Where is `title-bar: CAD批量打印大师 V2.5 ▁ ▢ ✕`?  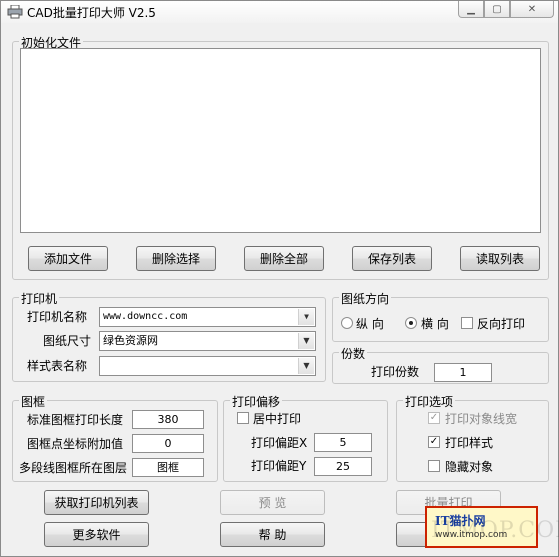
title-bar: CAD批量打印大师 V2.5 ▁ ▢ ✕ is located at coordinates (279, 12).